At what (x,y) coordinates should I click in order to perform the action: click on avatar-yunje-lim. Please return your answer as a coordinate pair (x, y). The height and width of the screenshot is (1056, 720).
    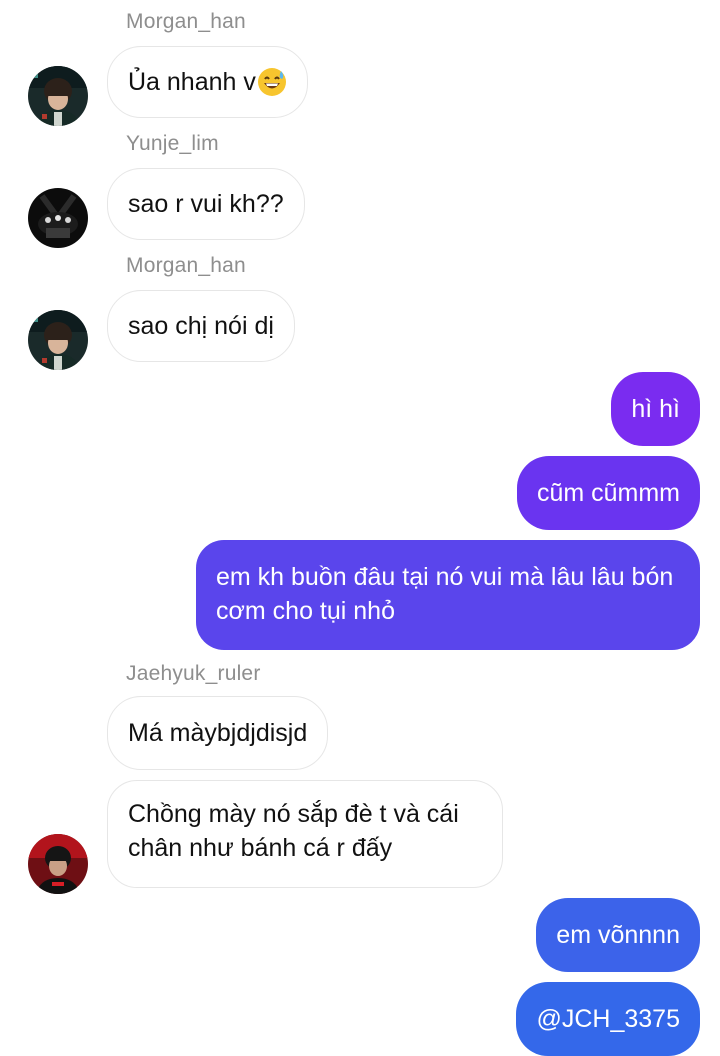
    Looking at the image, I should click on (58, 218).